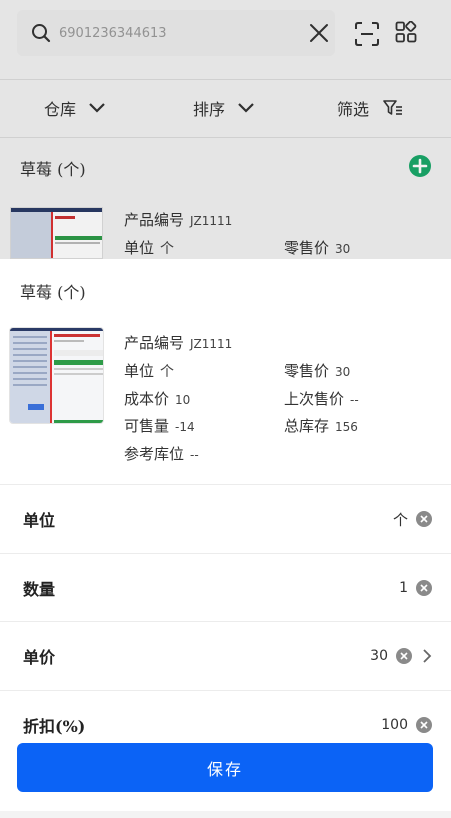 The height and width of the screenshot is (818, 451). I want to click on field-row-quantity: 数量 1, so click(225, 587).